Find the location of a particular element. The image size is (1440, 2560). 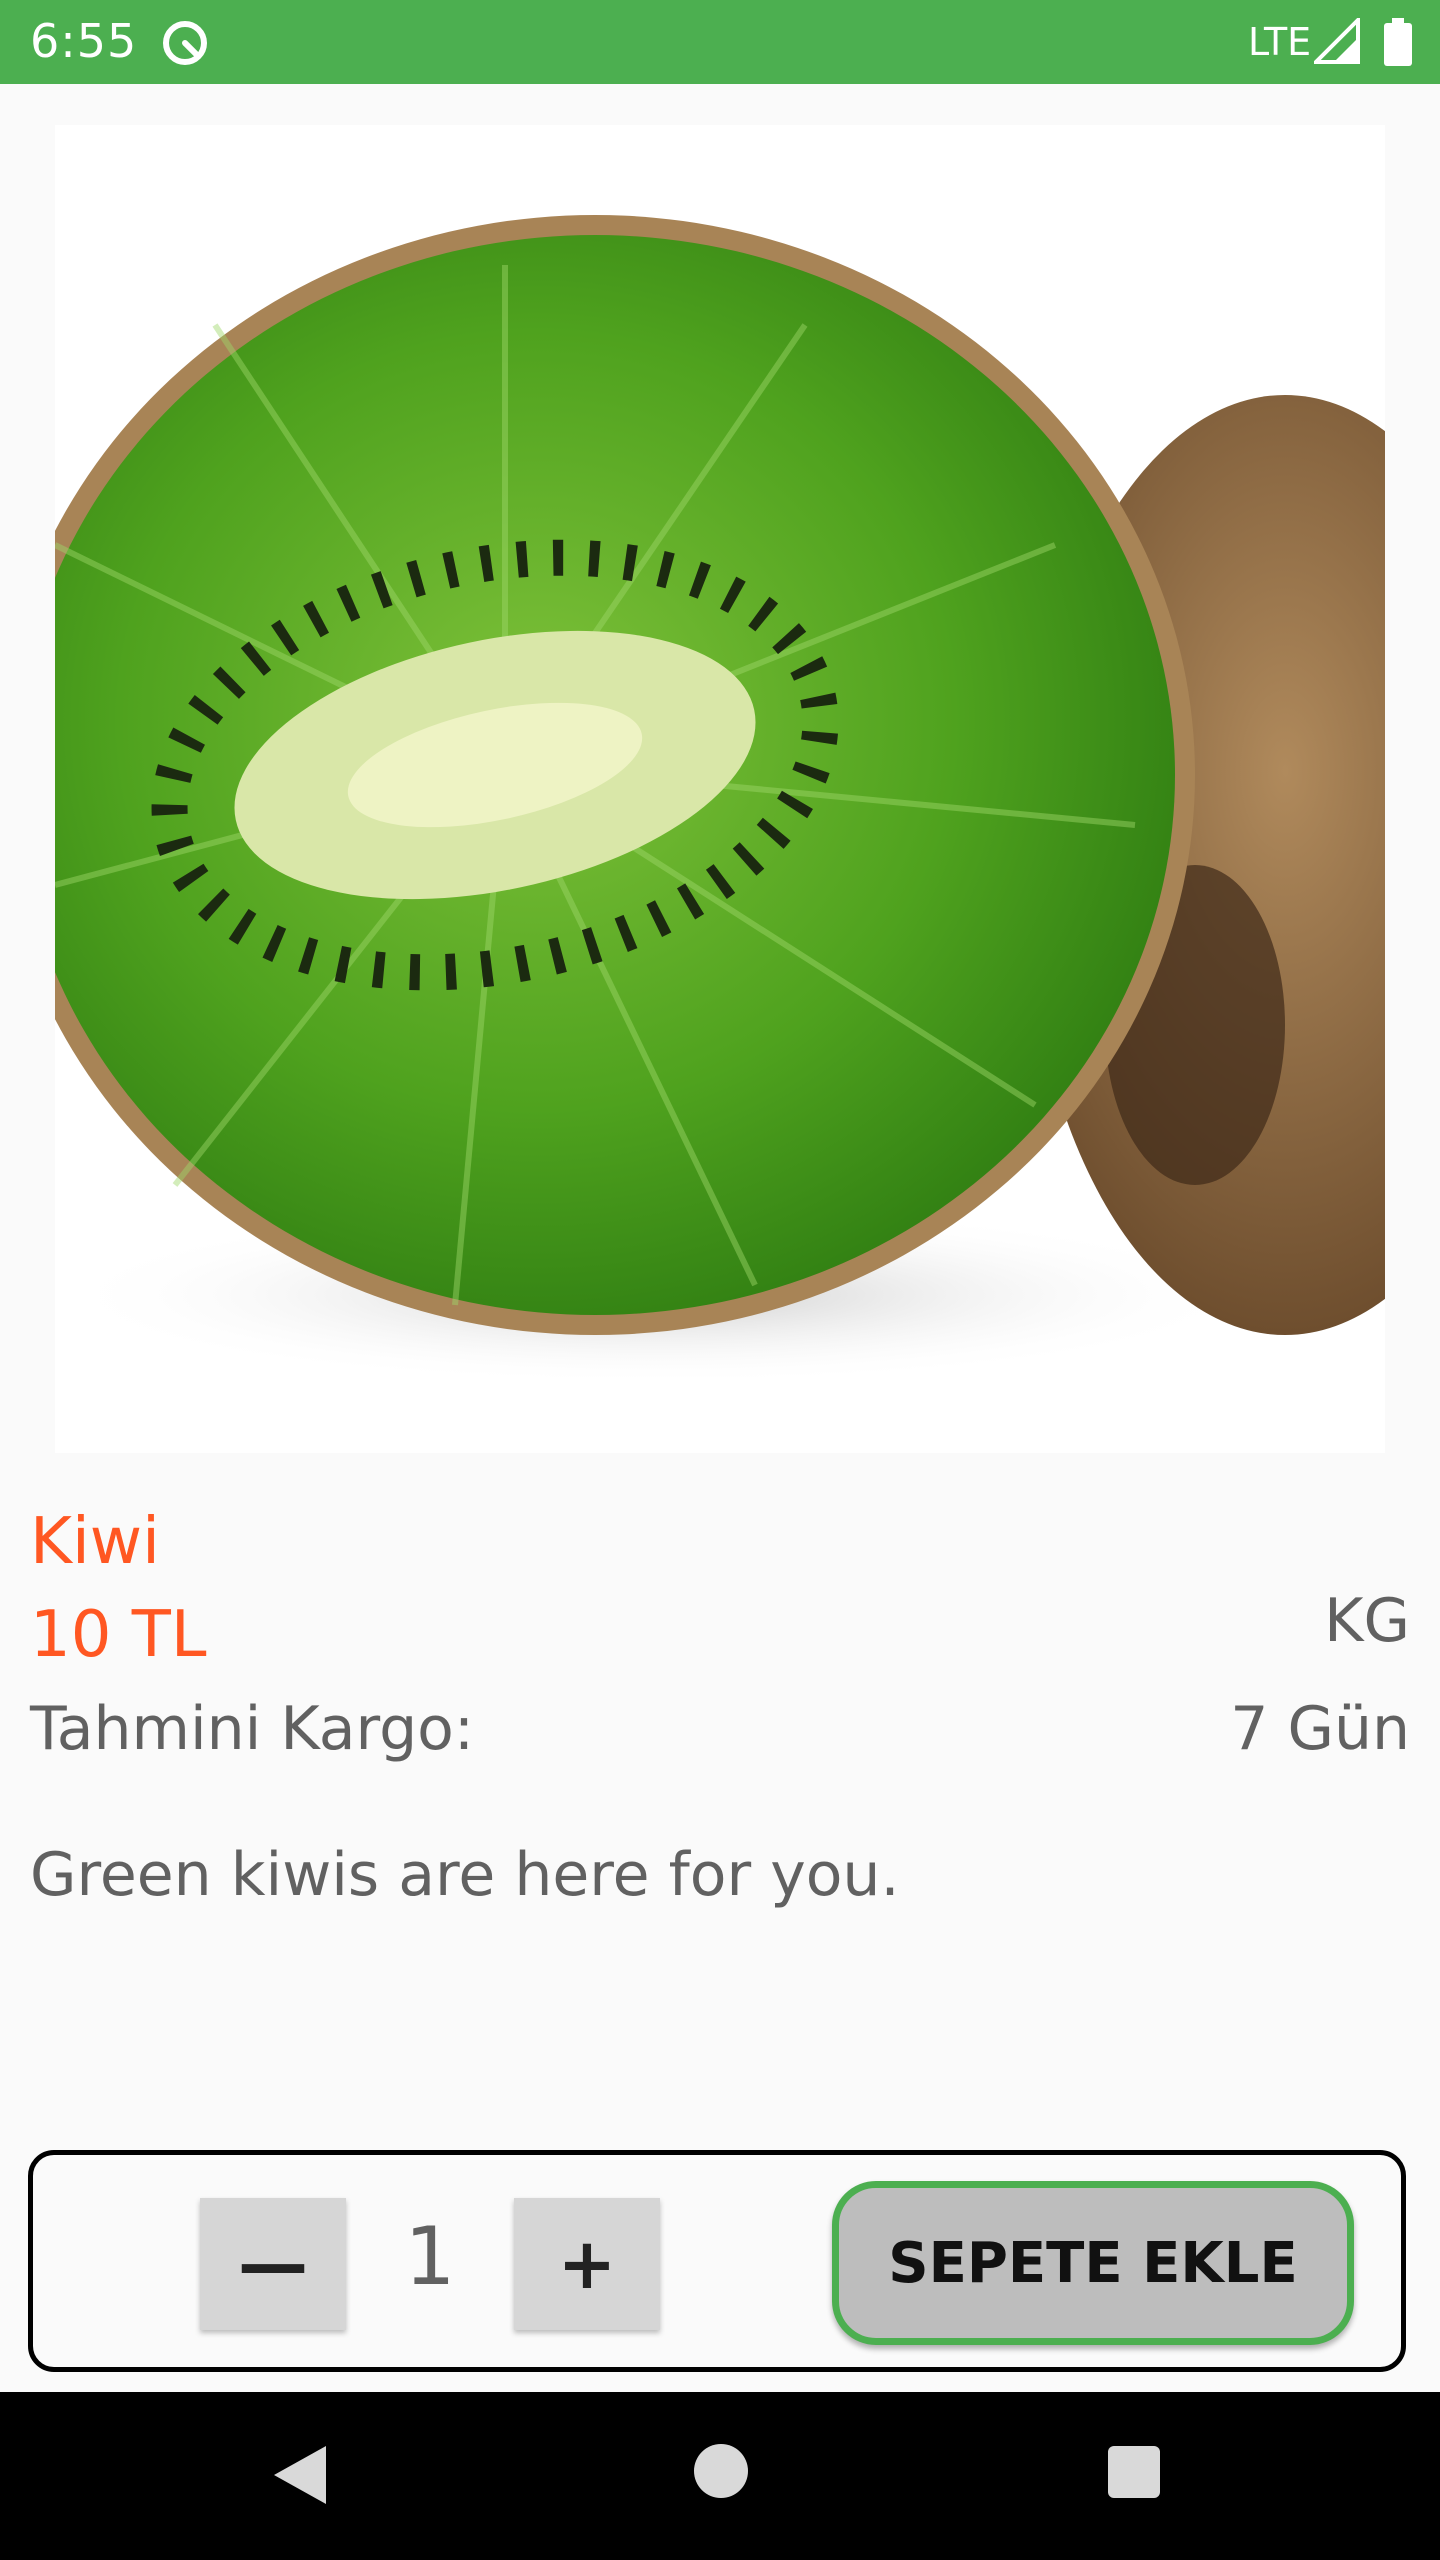

battery-icon is located at coordinates (1398, 42).